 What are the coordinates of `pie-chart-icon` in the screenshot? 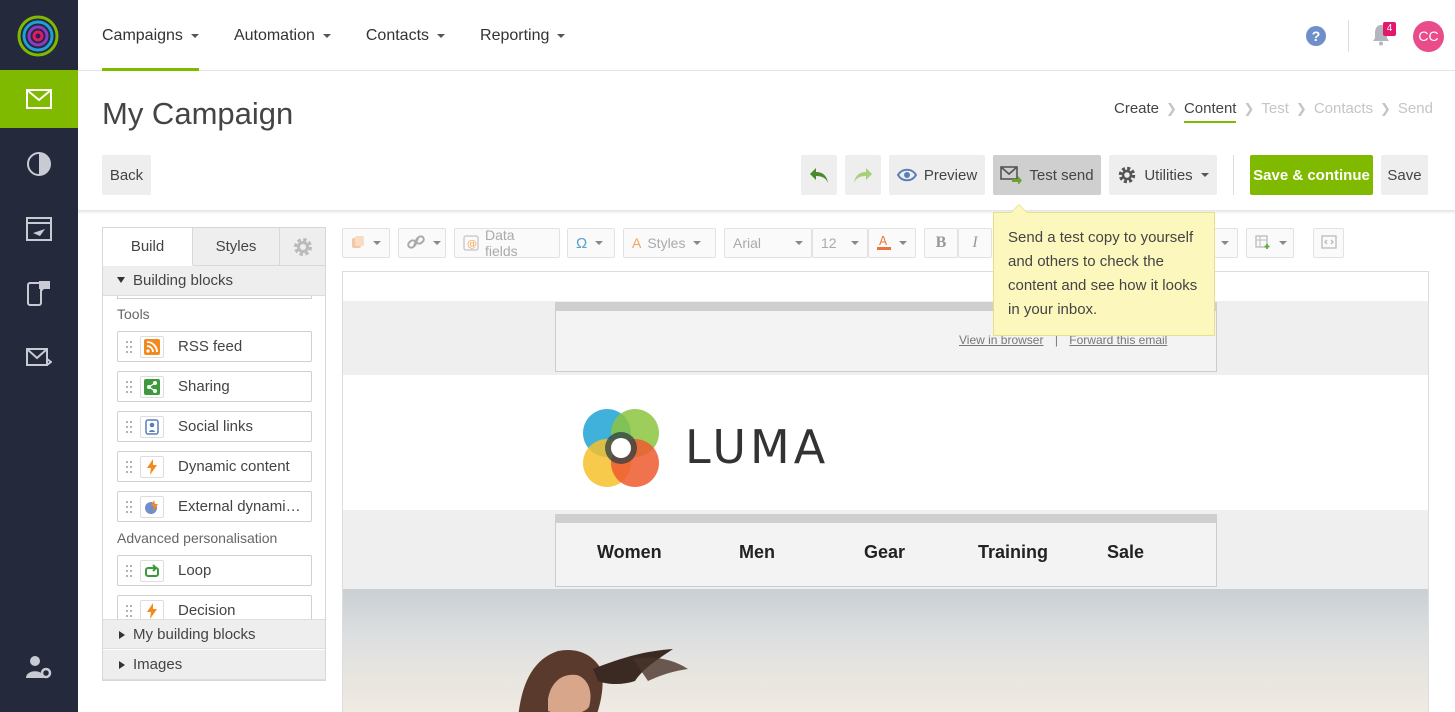 It's located at (39, 164).